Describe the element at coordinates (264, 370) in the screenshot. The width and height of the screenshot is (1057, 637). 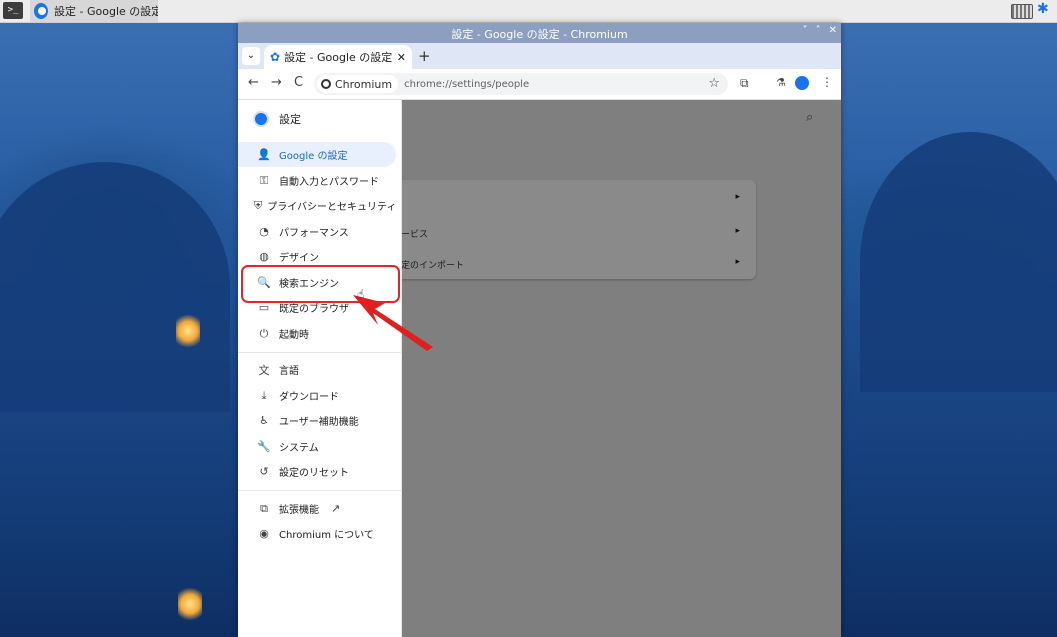
I see `translate-icon: 文` at that location.